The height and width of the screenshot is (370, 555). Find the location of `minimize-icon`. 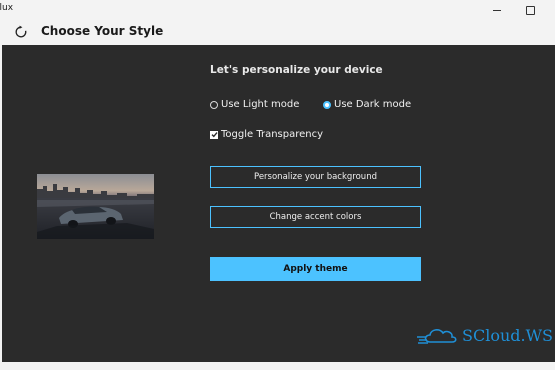

minimize-icon is located at coordinates (497, 10).